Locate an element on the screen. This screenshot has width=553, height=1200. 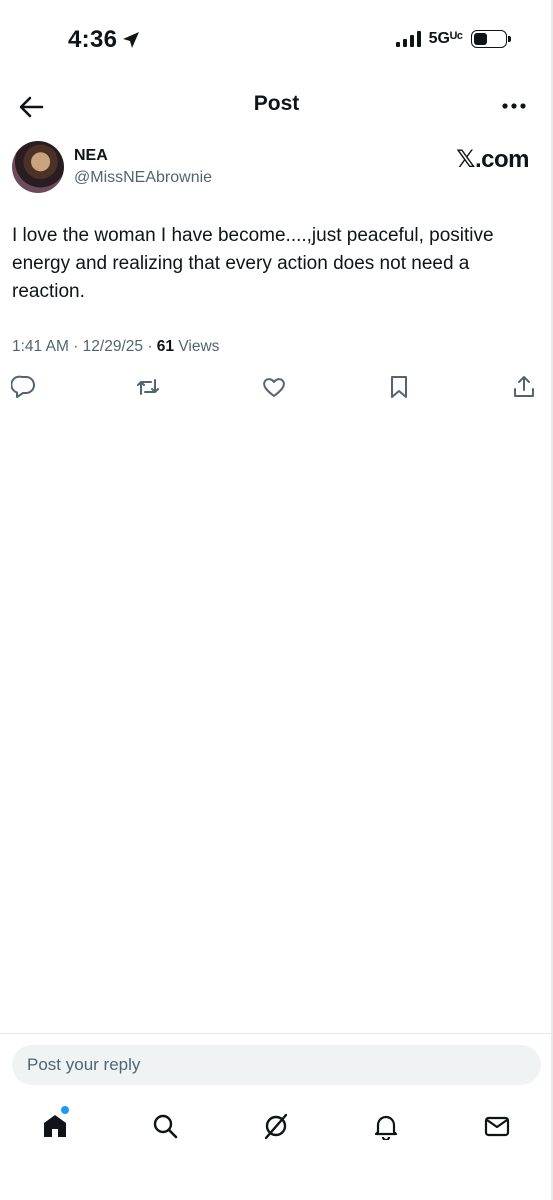
notifications-icon is located at coordinates (386, 1128).